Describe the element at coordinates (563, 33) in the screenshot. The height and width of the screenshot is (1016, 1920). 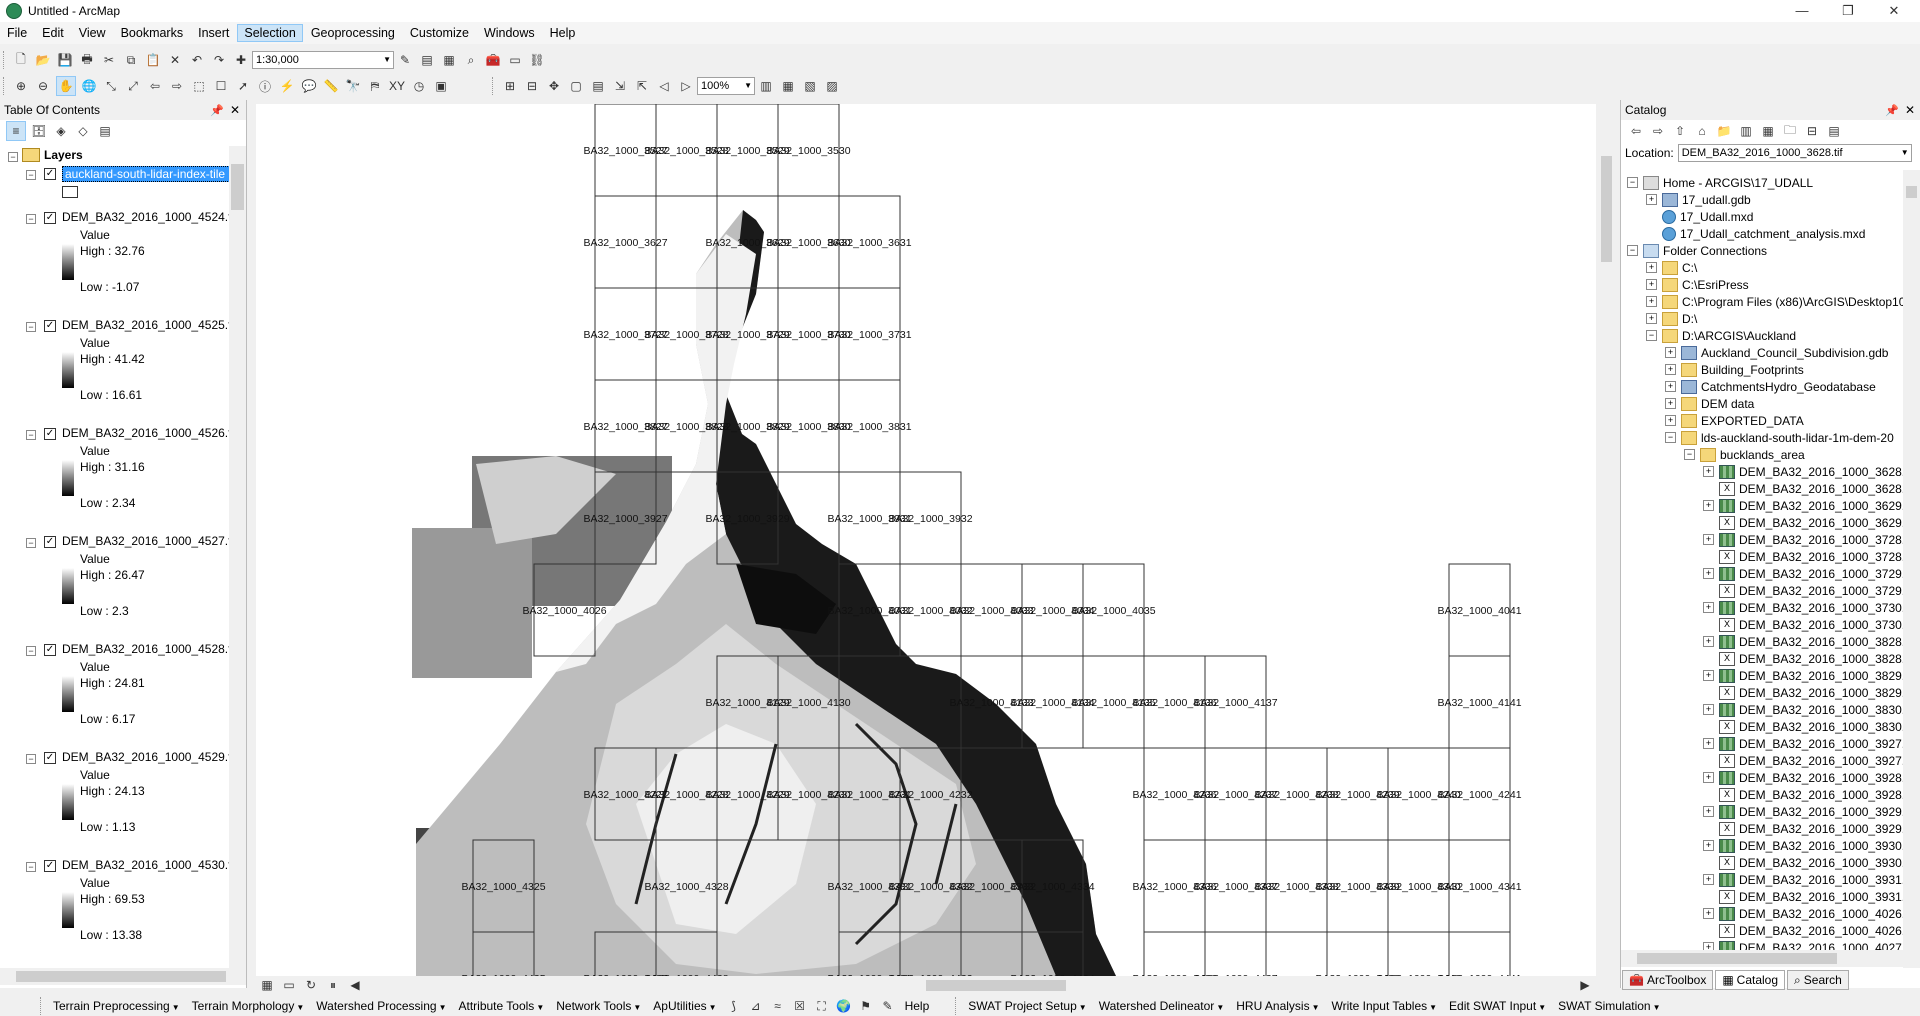
I see `menu-help: Help` at that location.